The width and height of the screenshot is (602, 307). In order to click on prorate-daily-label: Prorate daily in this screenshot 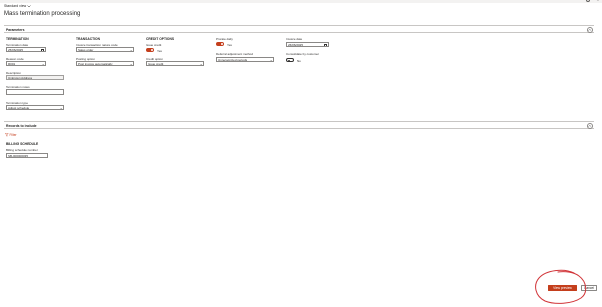, I will do `click(224, 39)`.